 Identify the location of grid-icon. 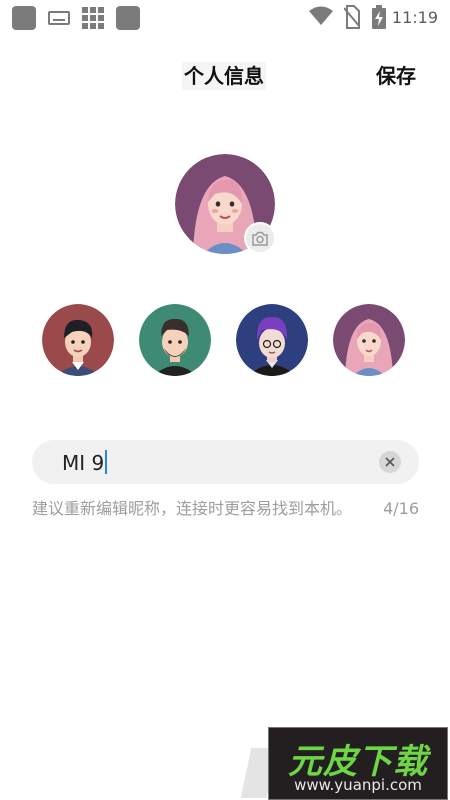
(93, 18).